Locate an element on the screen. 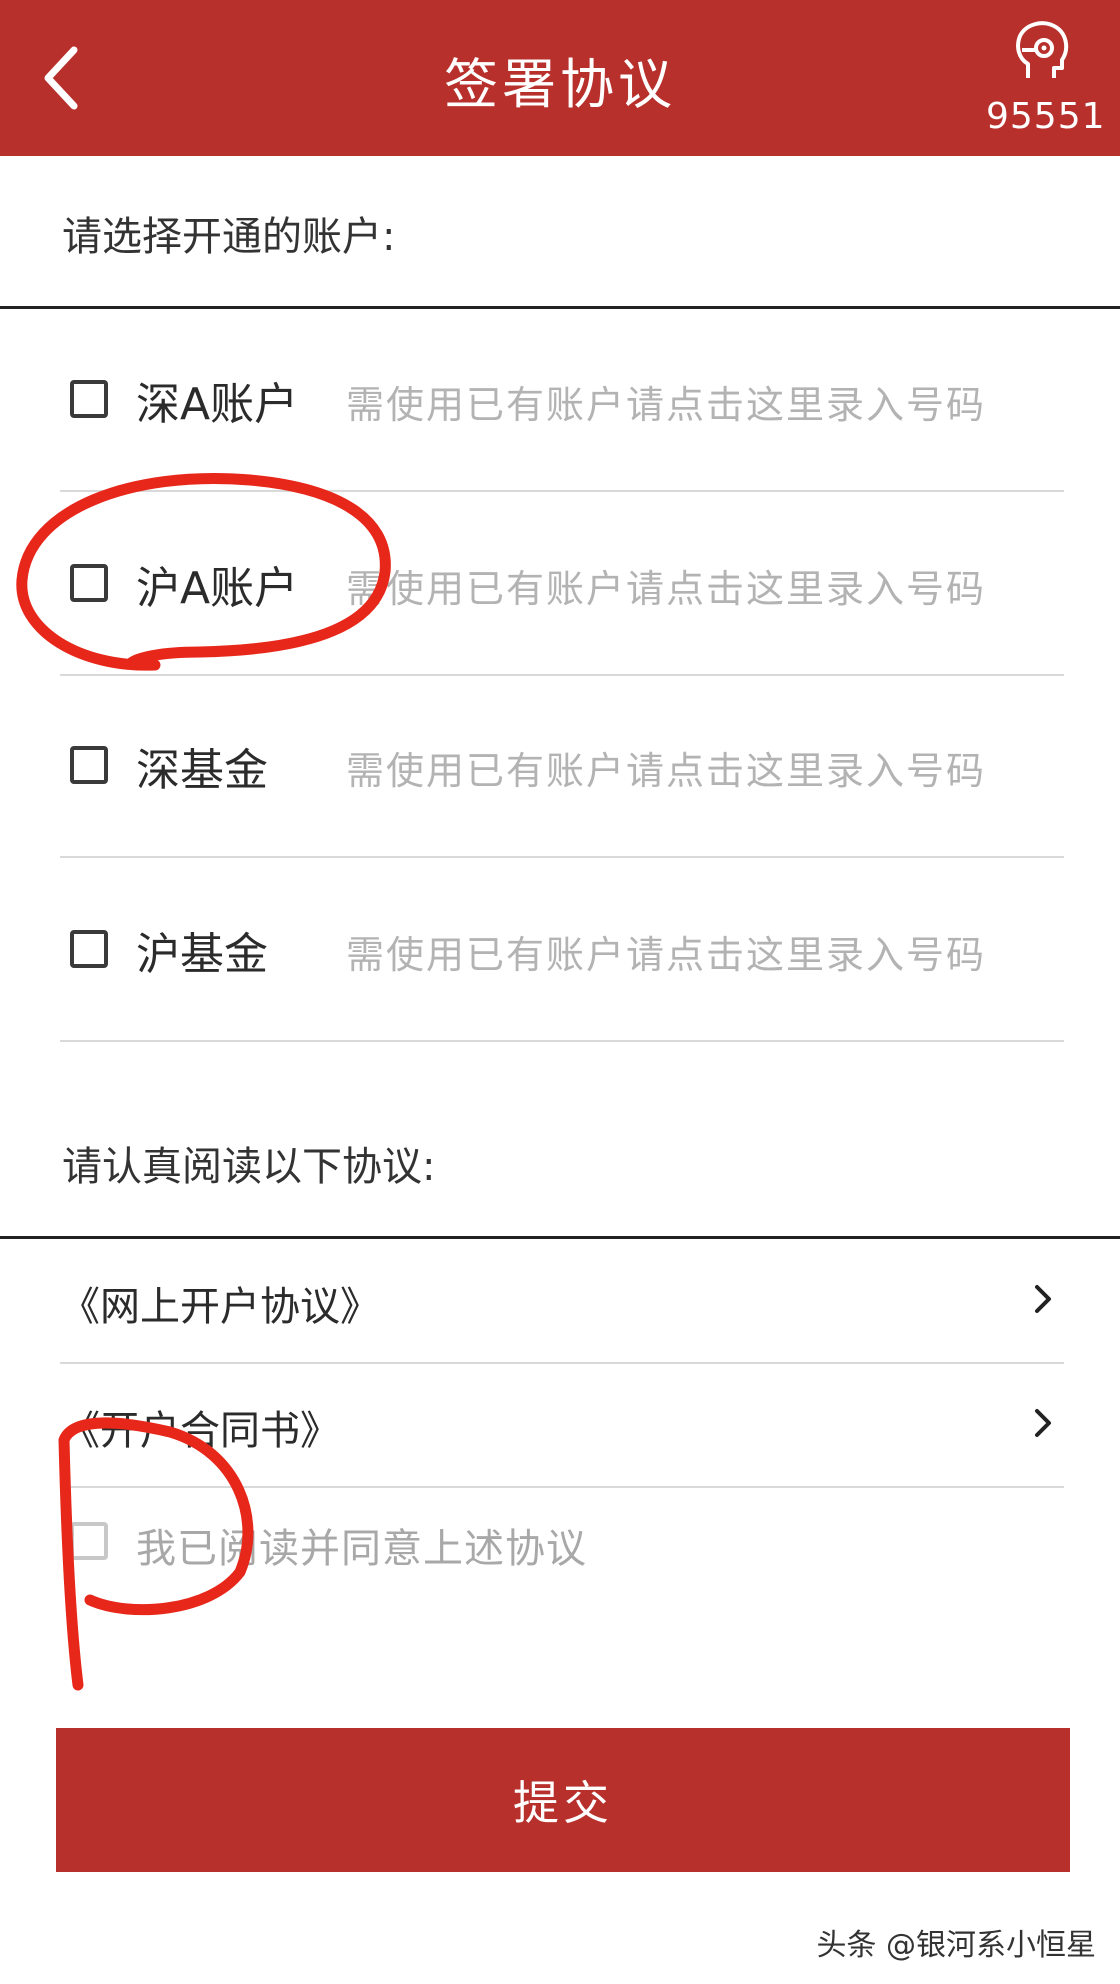  agreement-row-contract: 《开户合同书》 is located at coordinates (560, 1425).